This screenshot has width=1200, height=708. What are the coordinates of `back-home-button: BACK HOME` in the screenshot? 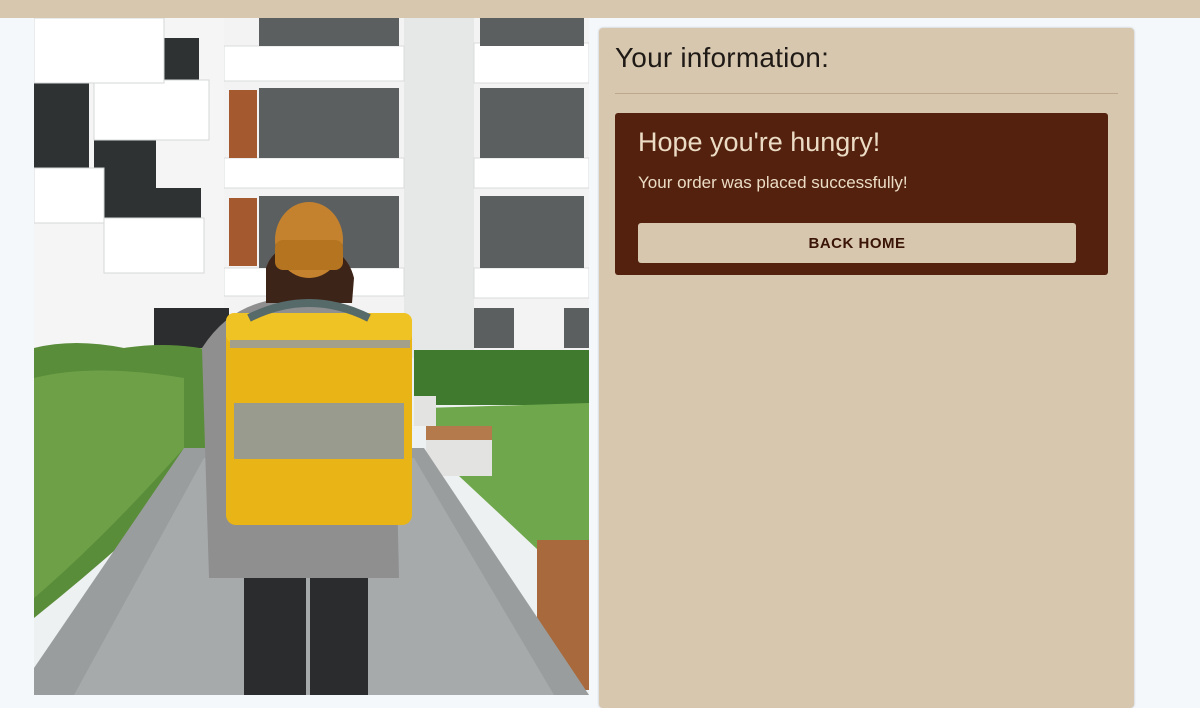 It's located at (857, 243).